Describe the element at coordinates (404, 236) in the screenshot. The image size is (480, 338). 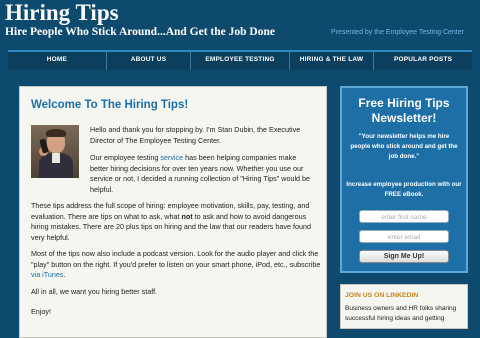
I see `email-input: enter email` at that location.